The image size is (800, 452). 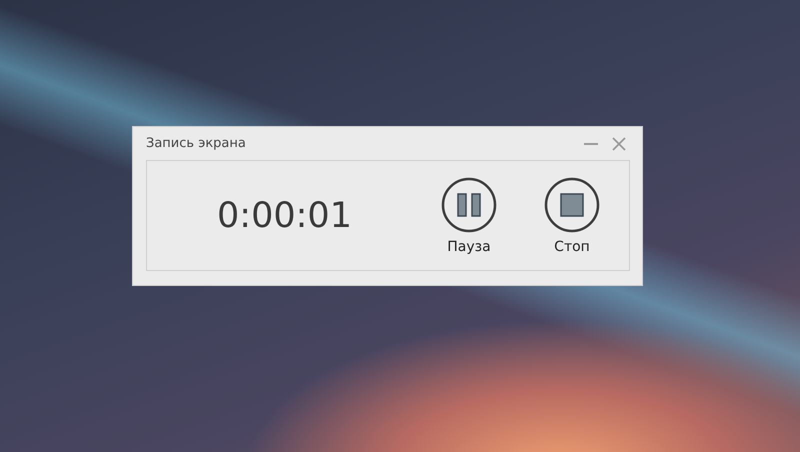 I want to click on pause-icon, so click(x=469, y=204).